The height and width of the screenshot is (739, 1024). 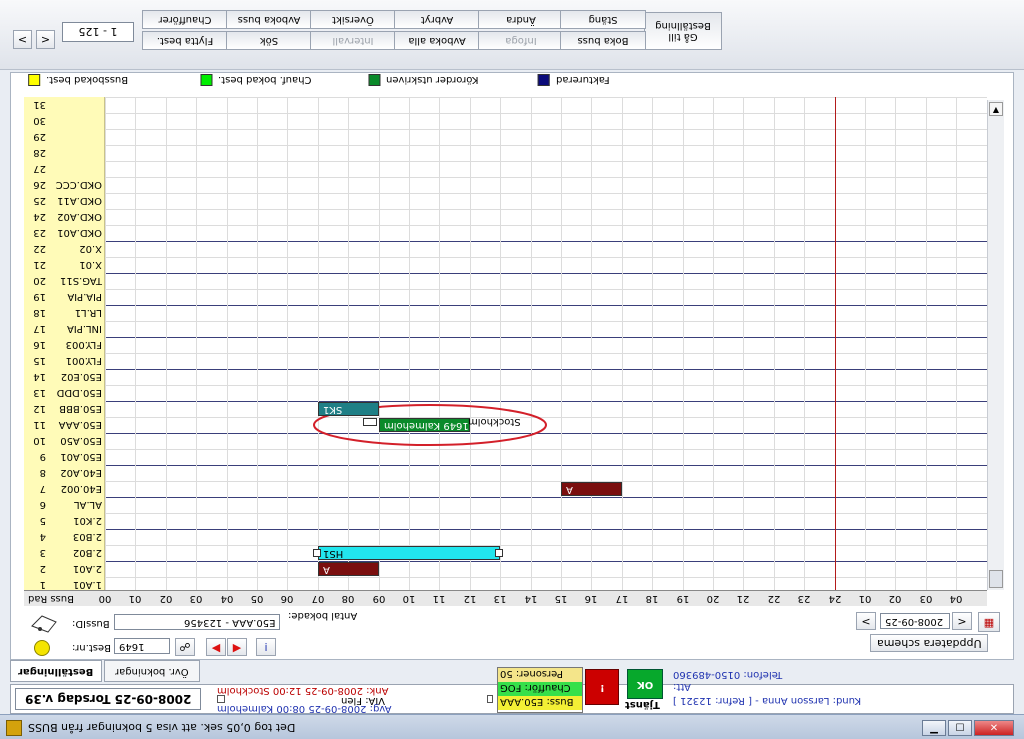 I want to click on booking-label: 1649 Kalmeholm, so click(x=426, y=425).